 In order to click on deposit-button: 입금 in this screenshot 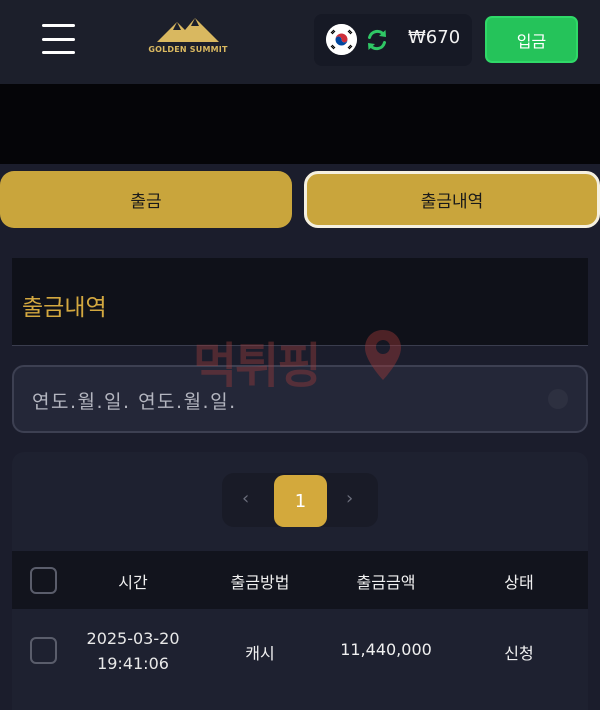, I will do `click(531, 39)`.